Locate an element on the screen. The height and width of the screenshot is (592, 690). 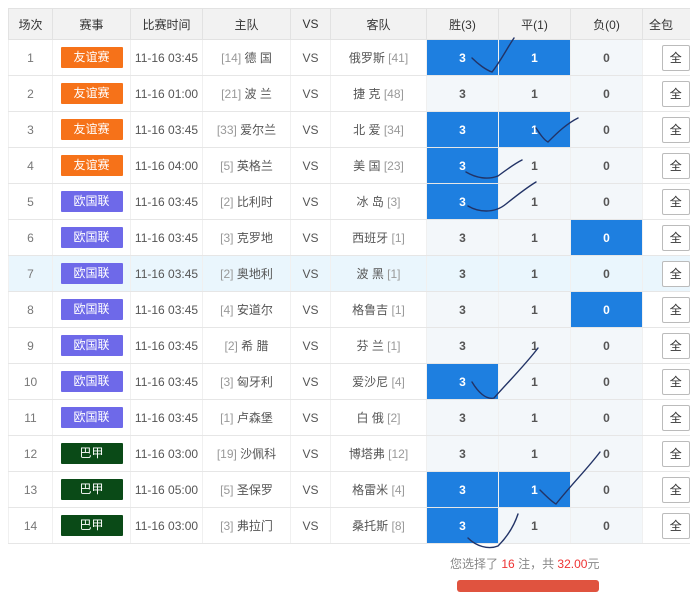
away-team: 冰 岛 is located at coordinates (369, 202).